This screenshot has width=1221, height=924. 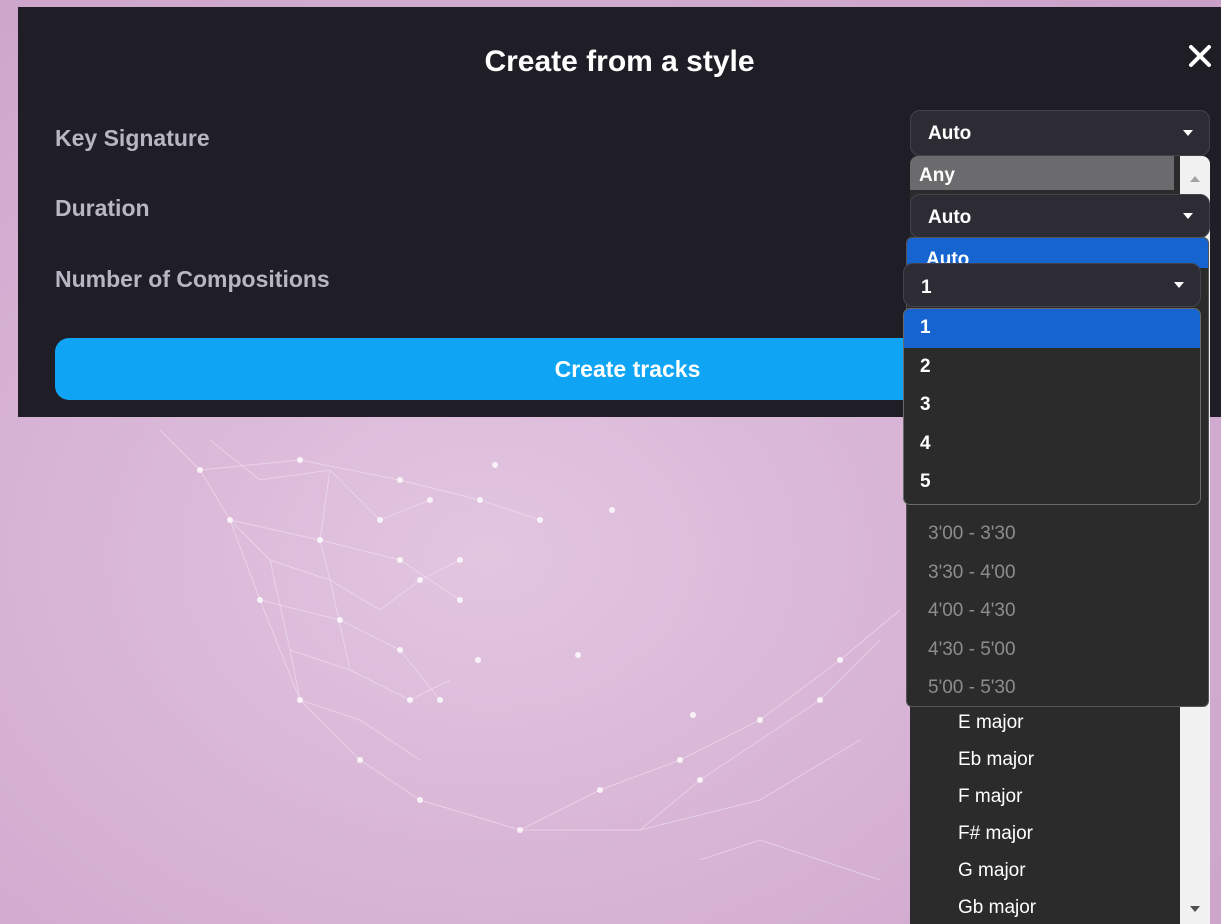 What do you see at coordinates (997, 796) in the screenshot?
I see `key-option: F major` at bounding box center [997, 796].